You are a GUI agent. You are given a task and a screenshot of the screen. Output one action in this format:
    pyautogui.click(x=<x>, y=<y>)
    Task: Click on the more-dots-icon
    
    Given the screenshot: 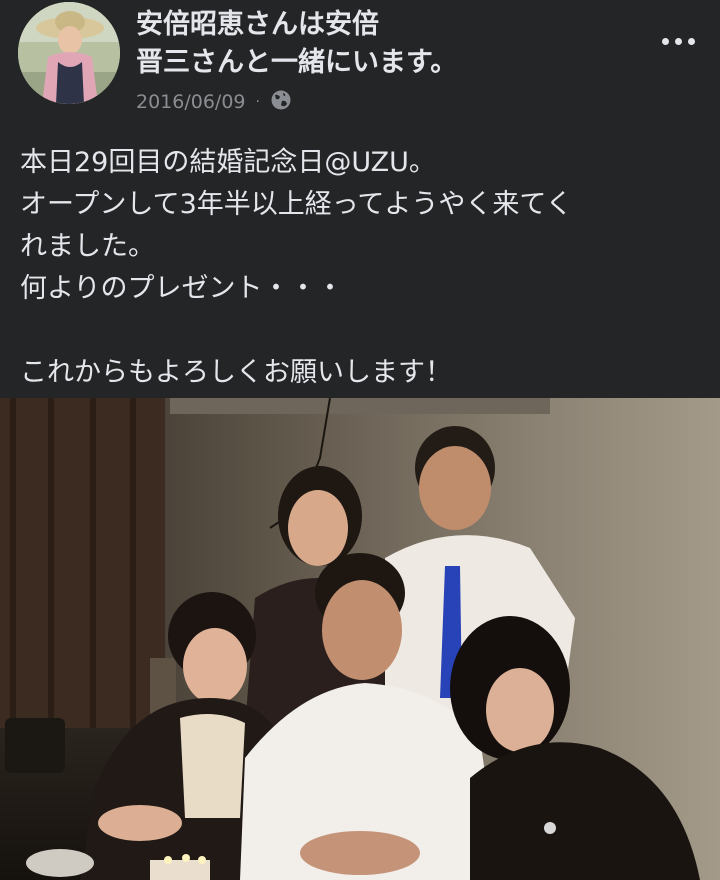 What is the action you would take?
    pyautogui.click(x=678, y=41)
    